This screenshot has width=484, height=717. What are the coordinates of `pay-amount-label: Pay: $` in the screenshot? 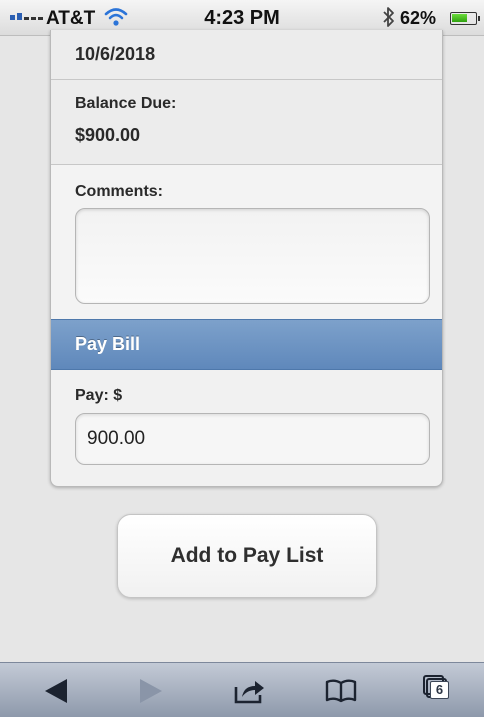 It's located at (99, 395).